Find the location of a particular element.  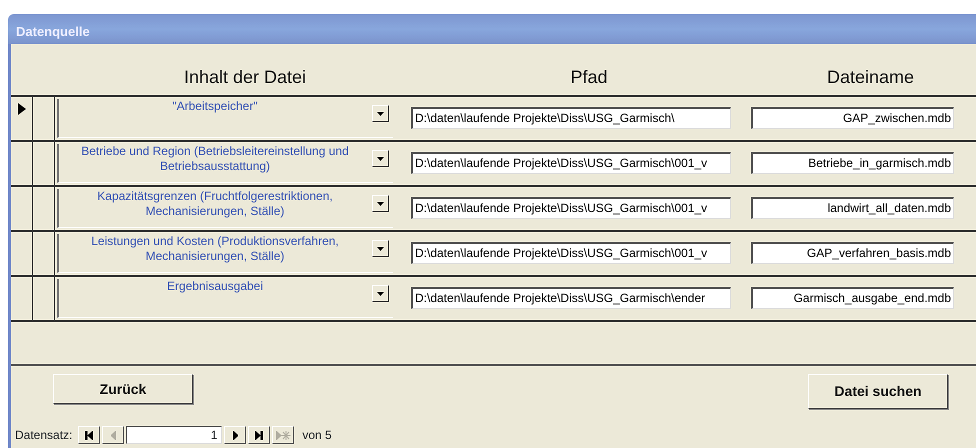

record-label: Datensatz: is located at coordinates (43, 435).